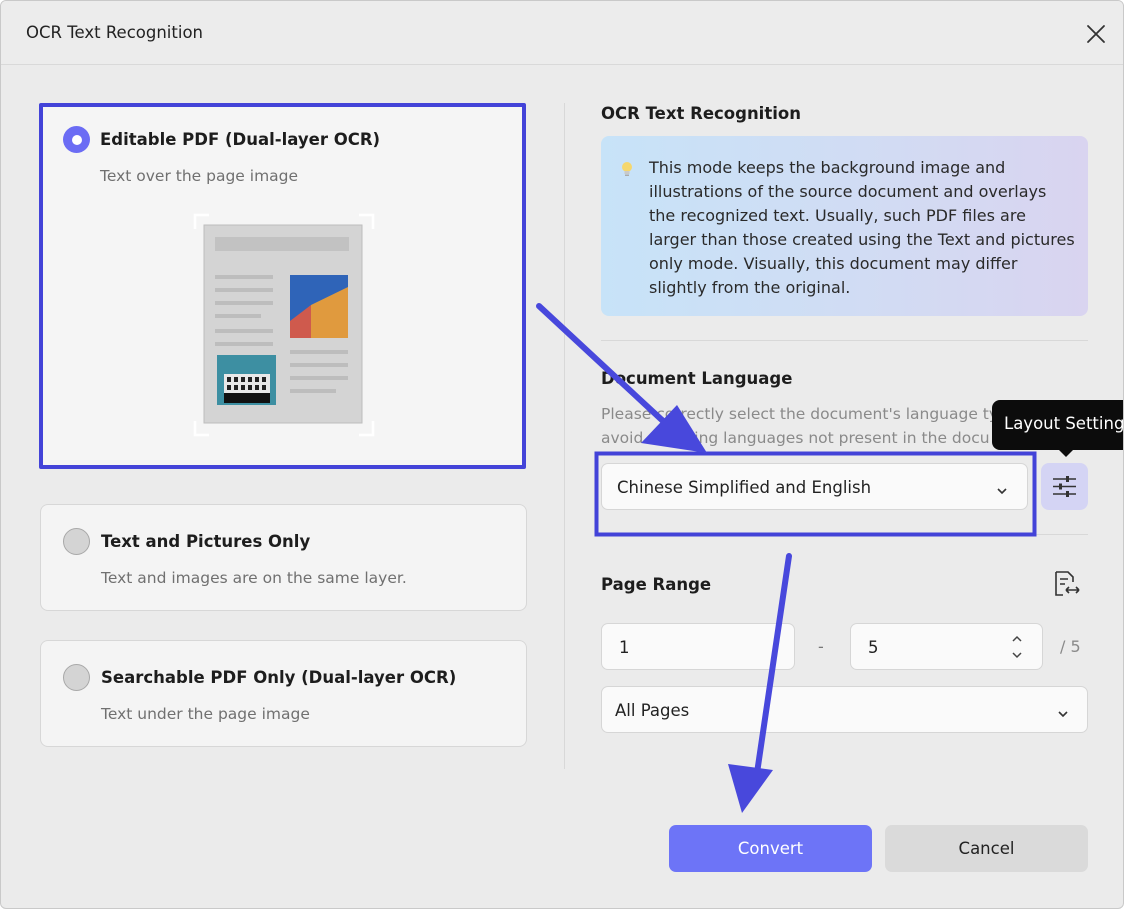 This screenshot has width=1124, height=909. I want to click on arrow-head, so click(750, 788).